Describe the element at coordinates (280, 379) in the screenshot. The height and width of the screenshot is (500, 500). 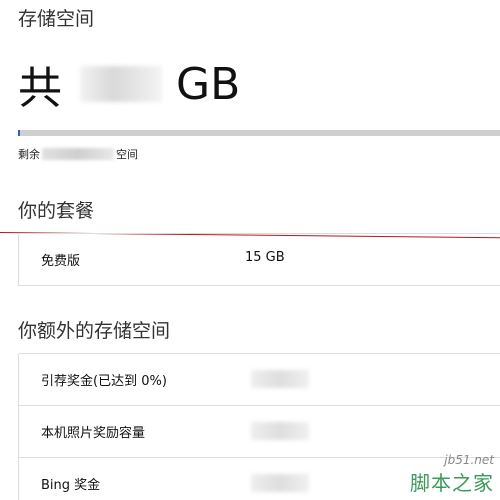
I see `referral-bonus-value-redacted` at that location.